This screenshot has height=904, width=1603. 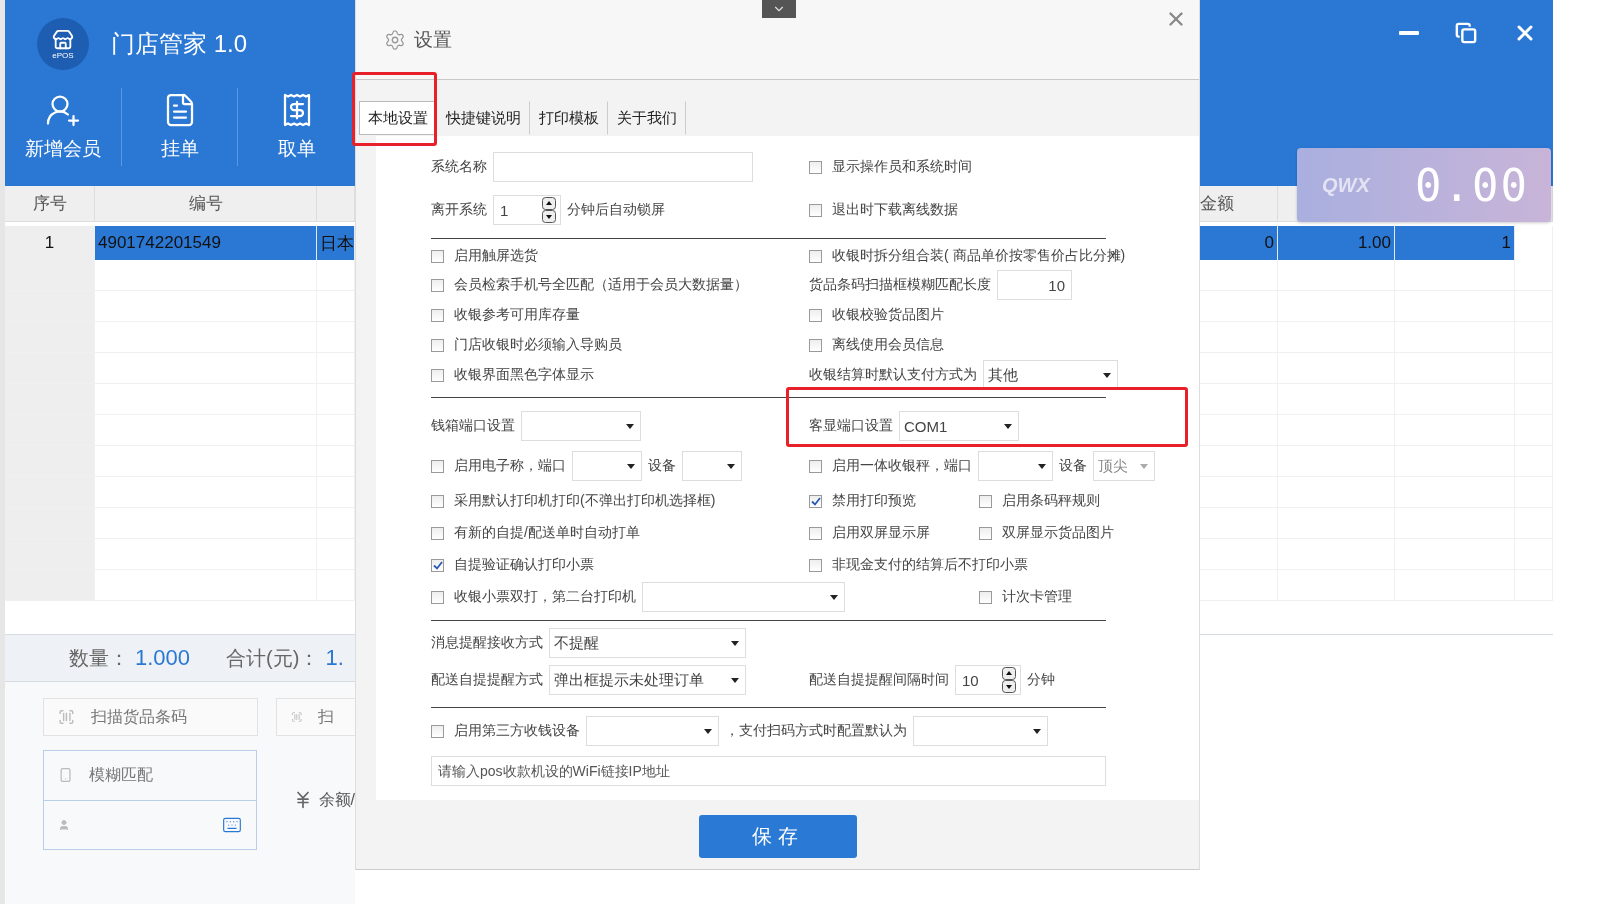 I want to click on minimize-button, so click(x=1409, y=33).